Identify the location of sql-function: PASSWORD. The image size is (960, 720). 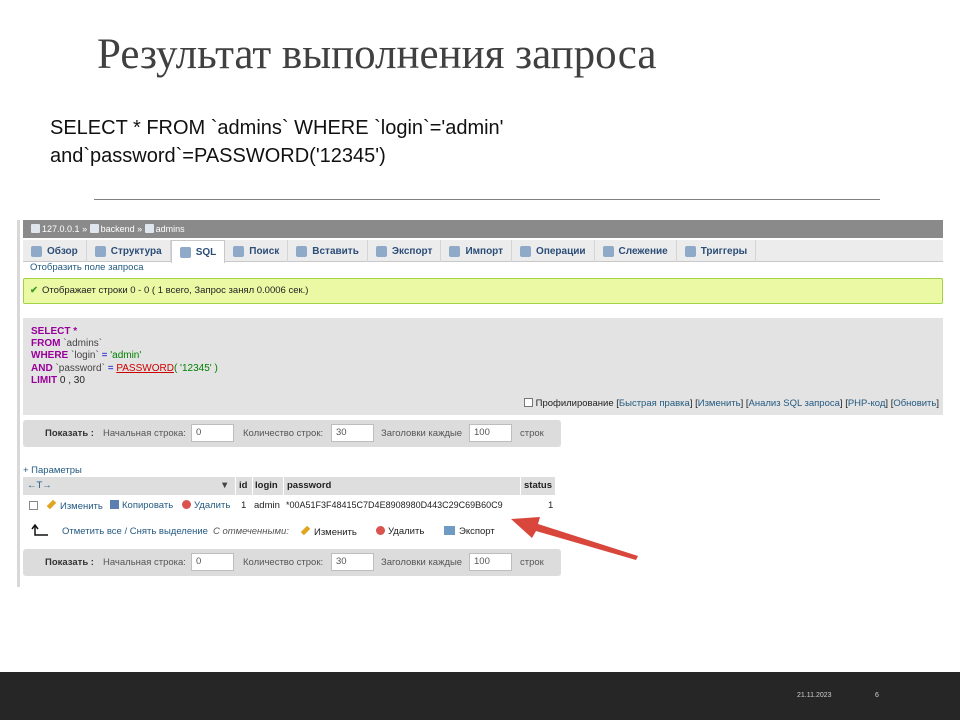
(145, 368).